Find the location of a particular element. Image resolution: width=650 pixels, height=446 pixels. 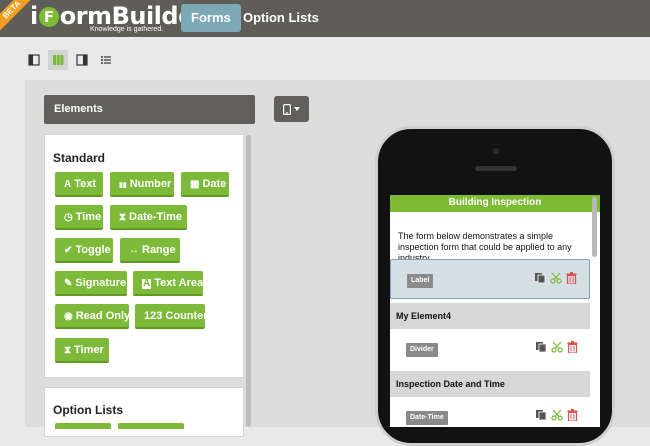

form-title-bar: Building Inspection is located at coordinates (495, 203).